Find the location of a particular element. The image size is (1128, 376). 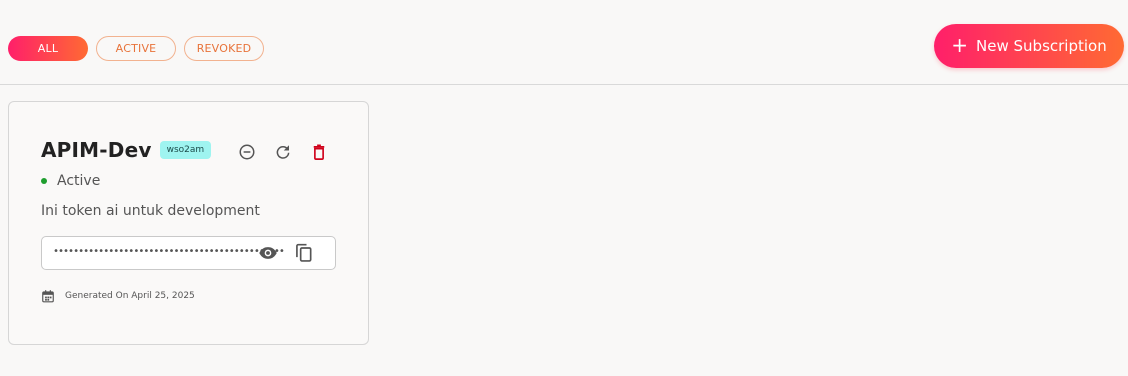

plus-icon: + is located at coordinates (960, 45).